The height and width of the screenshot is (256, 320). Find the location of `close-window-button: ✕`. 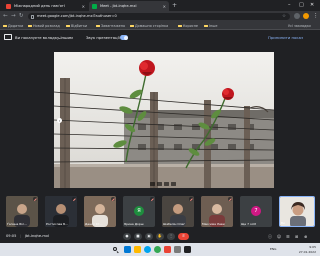

close-window-button: ✕ is located at coordinates (312, 5).